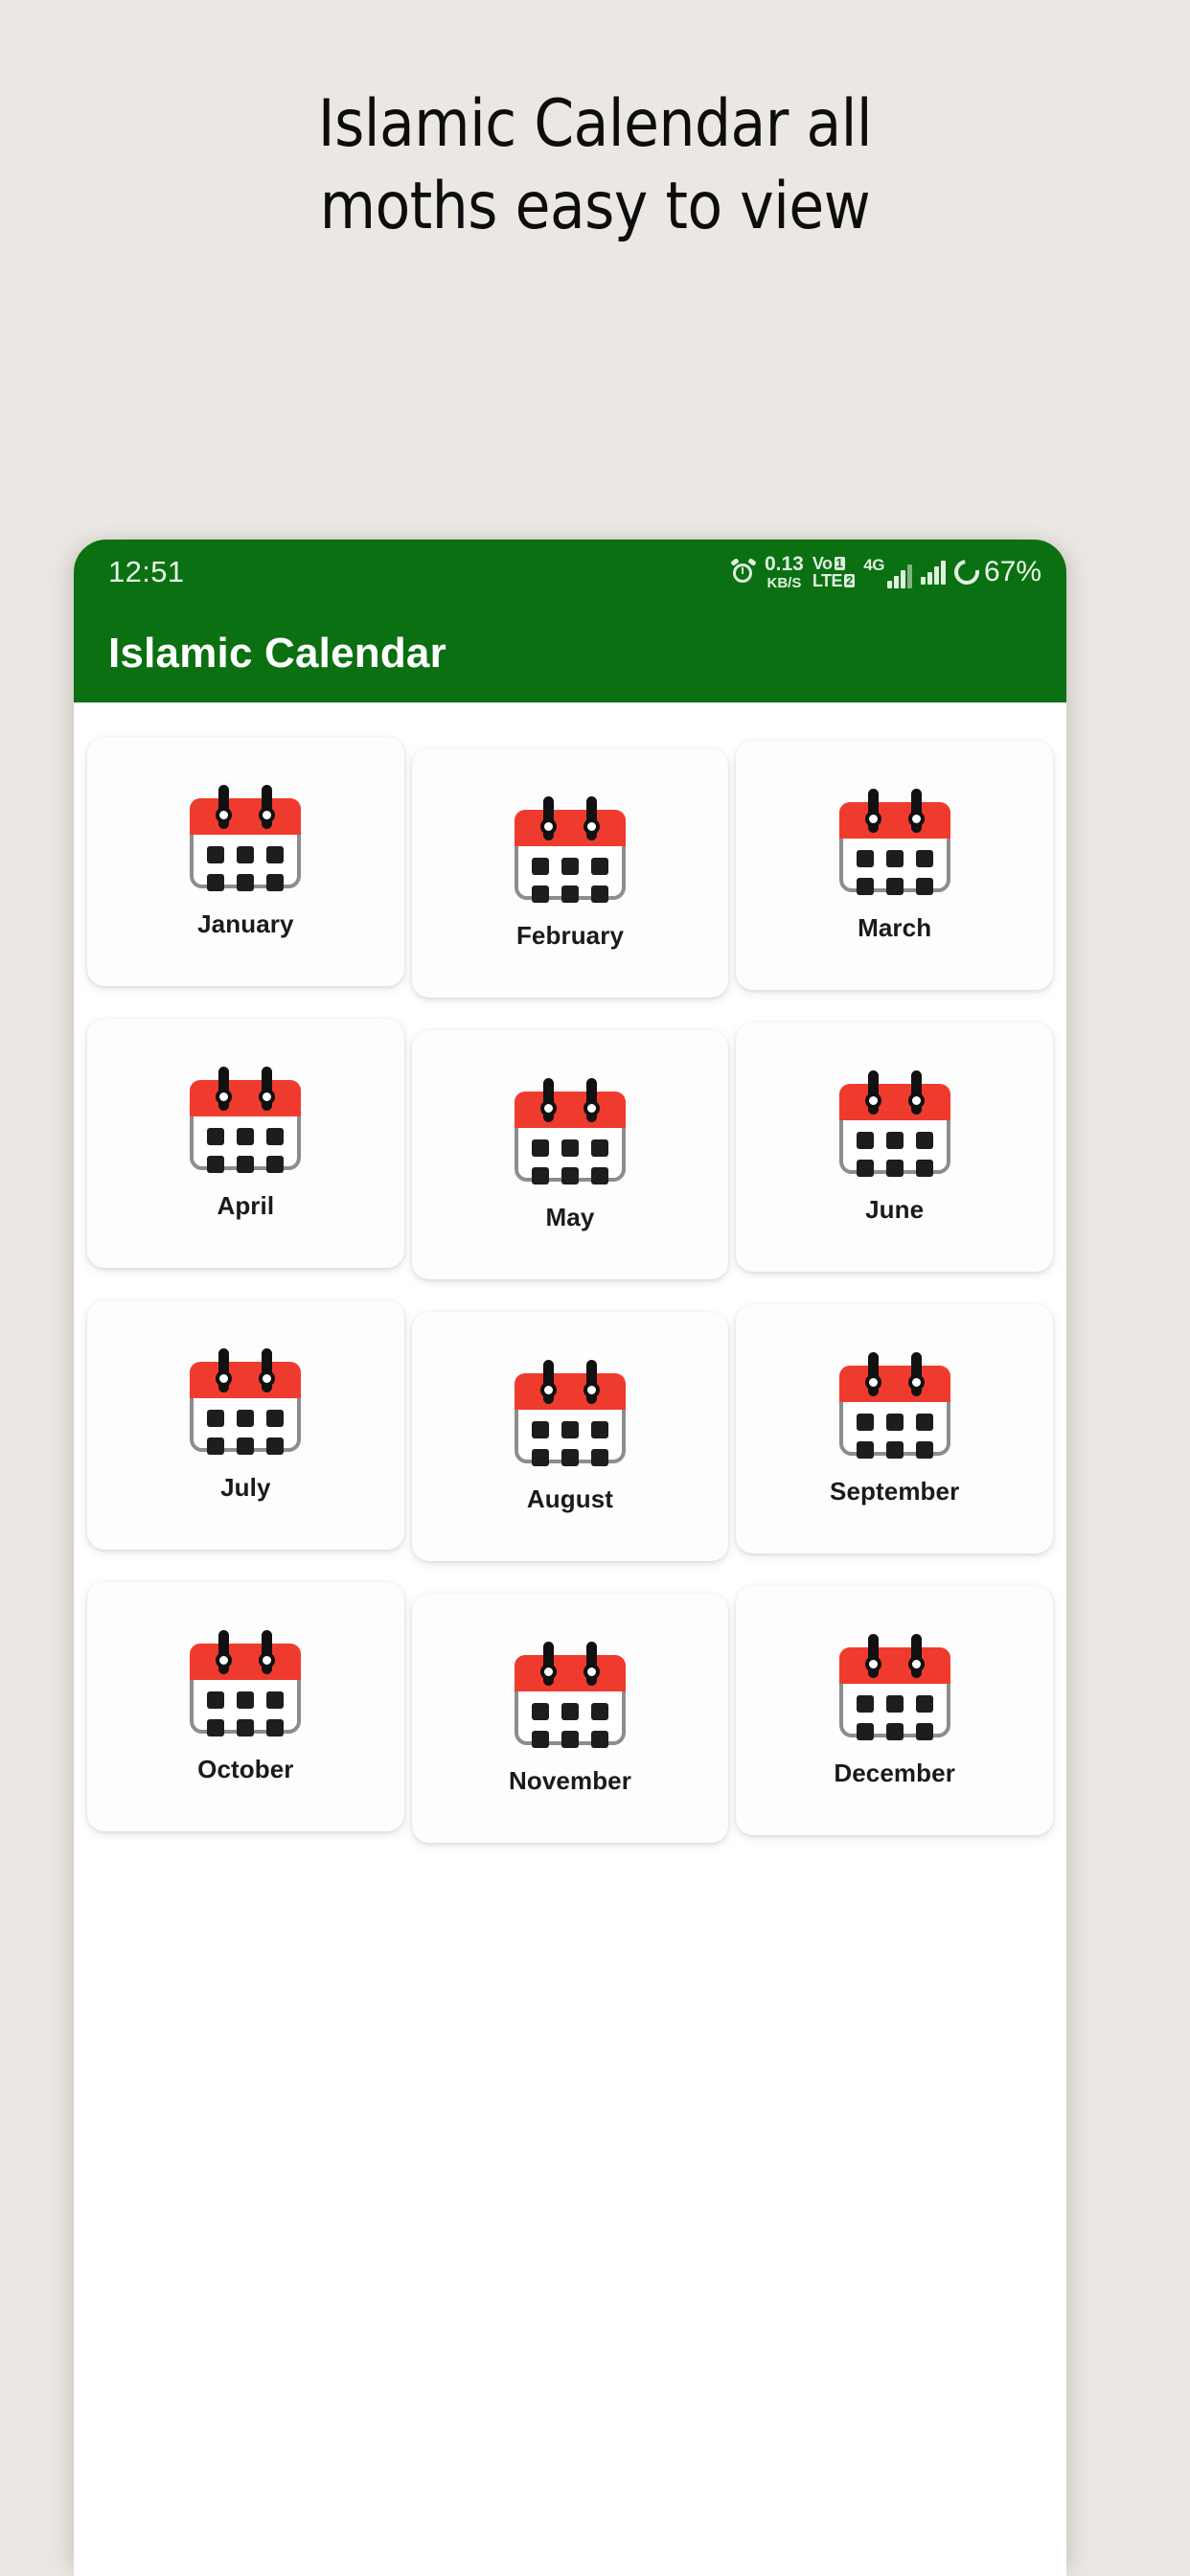  I want to click on month-card-label: March, so click(895, 927).